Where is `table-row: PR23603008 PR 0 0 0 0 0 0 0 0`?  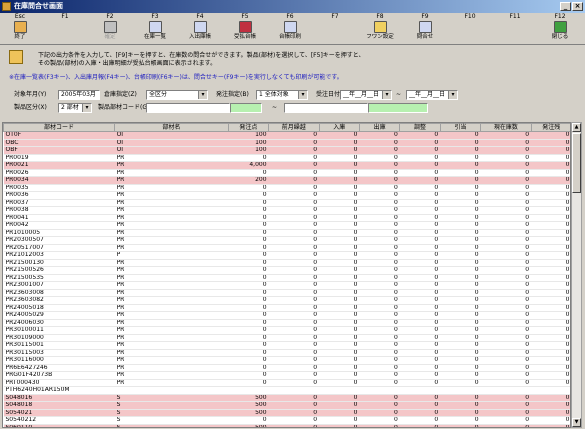 table-row: PR23603008 PR 0 0 0 0 0 0 0 0 is located at coordinates (286, 293).